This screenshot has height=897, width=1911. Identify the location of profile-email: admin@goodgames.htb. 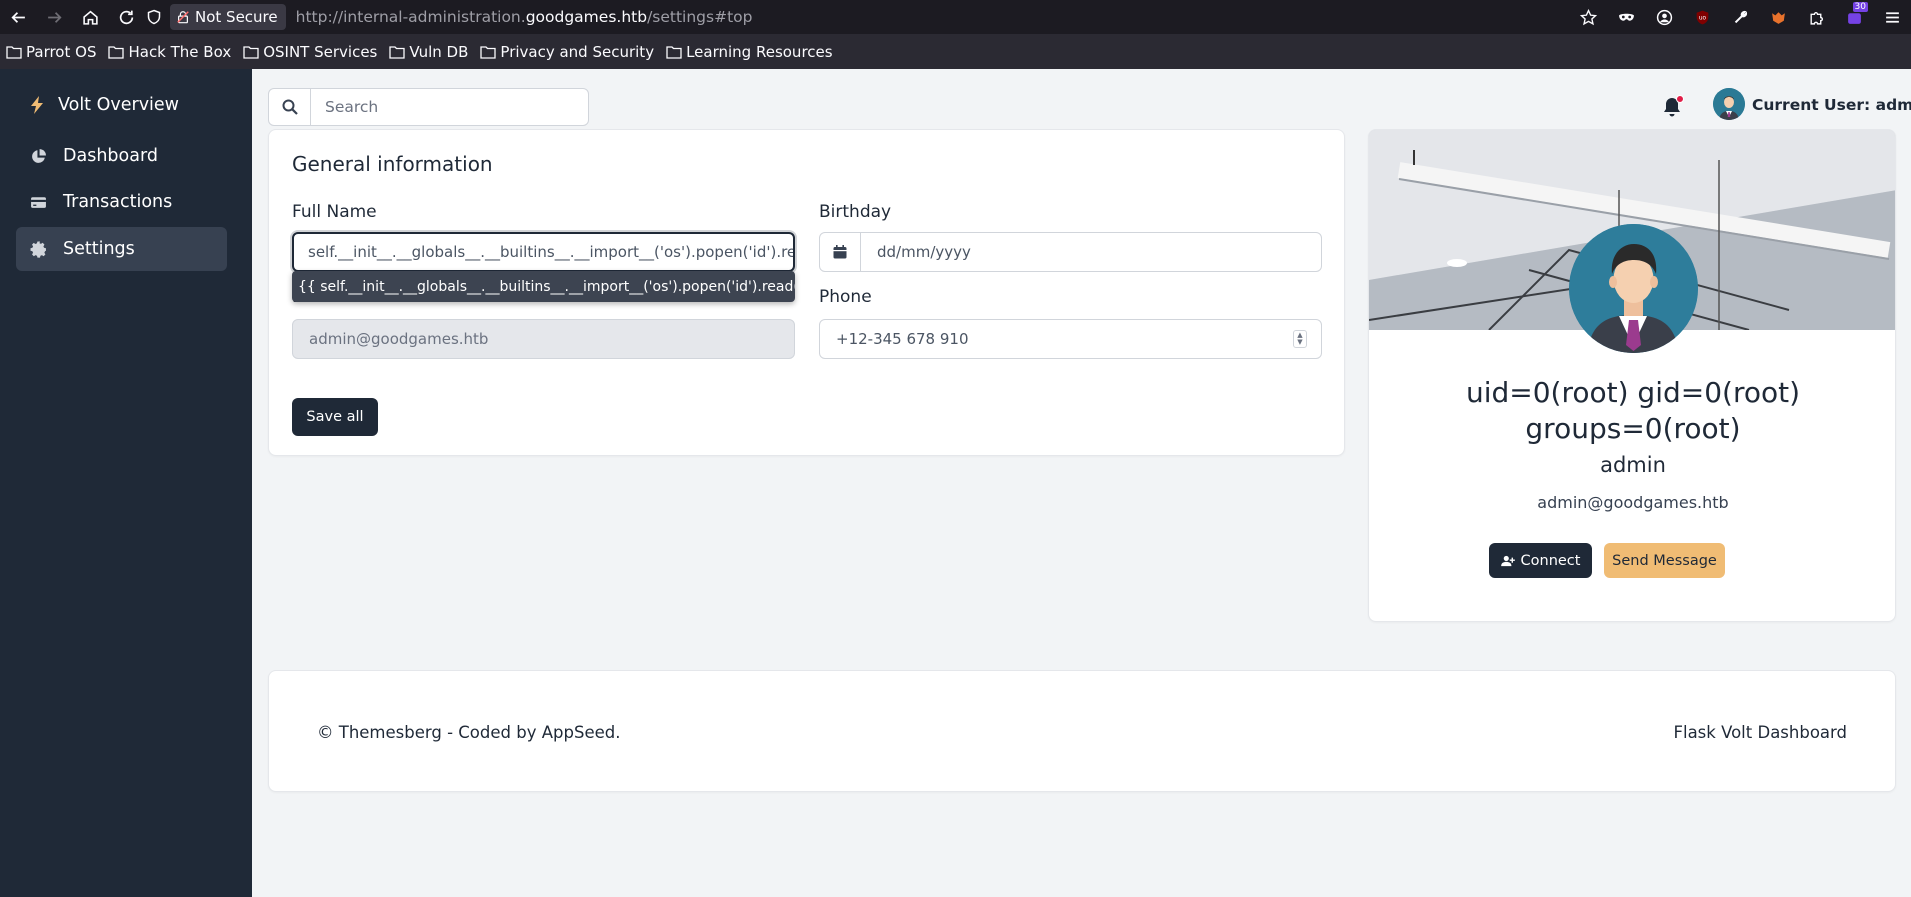
(1633, 502).